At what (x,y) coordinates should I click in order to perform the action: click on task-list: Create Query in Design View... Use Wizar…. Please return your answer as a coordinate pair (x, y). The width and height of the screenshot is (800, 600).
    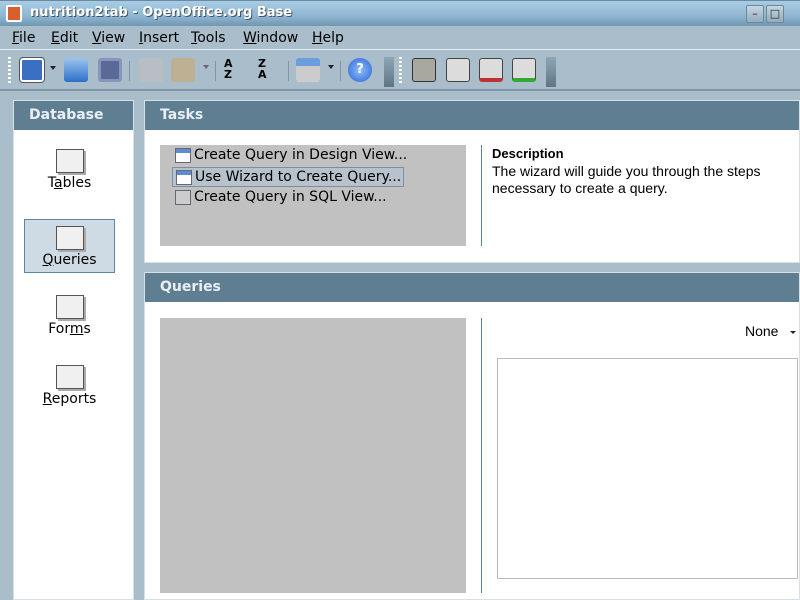
    Looking at the image, I should click on (313, 195).